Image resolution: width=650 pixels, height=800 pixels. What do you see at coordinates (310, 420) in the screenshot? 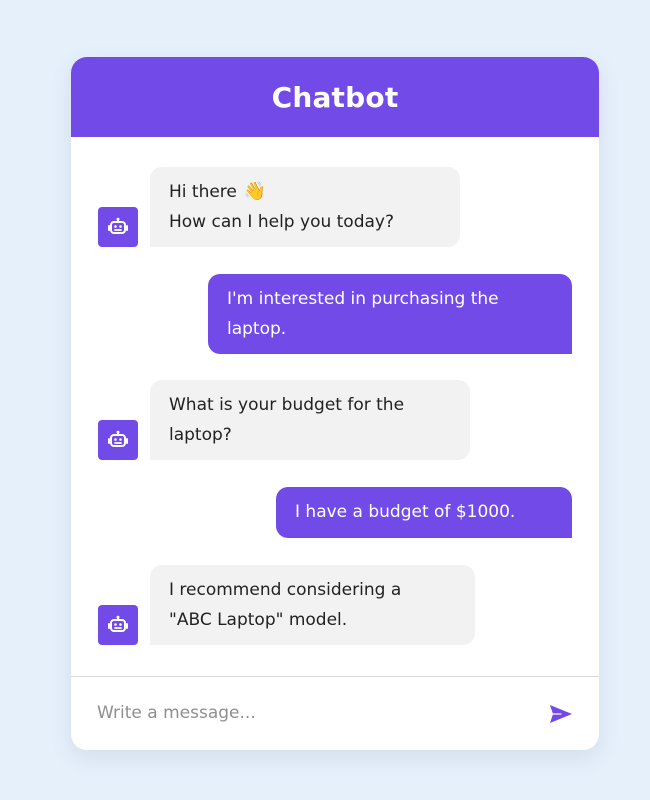
I see `bot-message-bubble: What is your budget for the laptop?` at bounding box center [310, 420].